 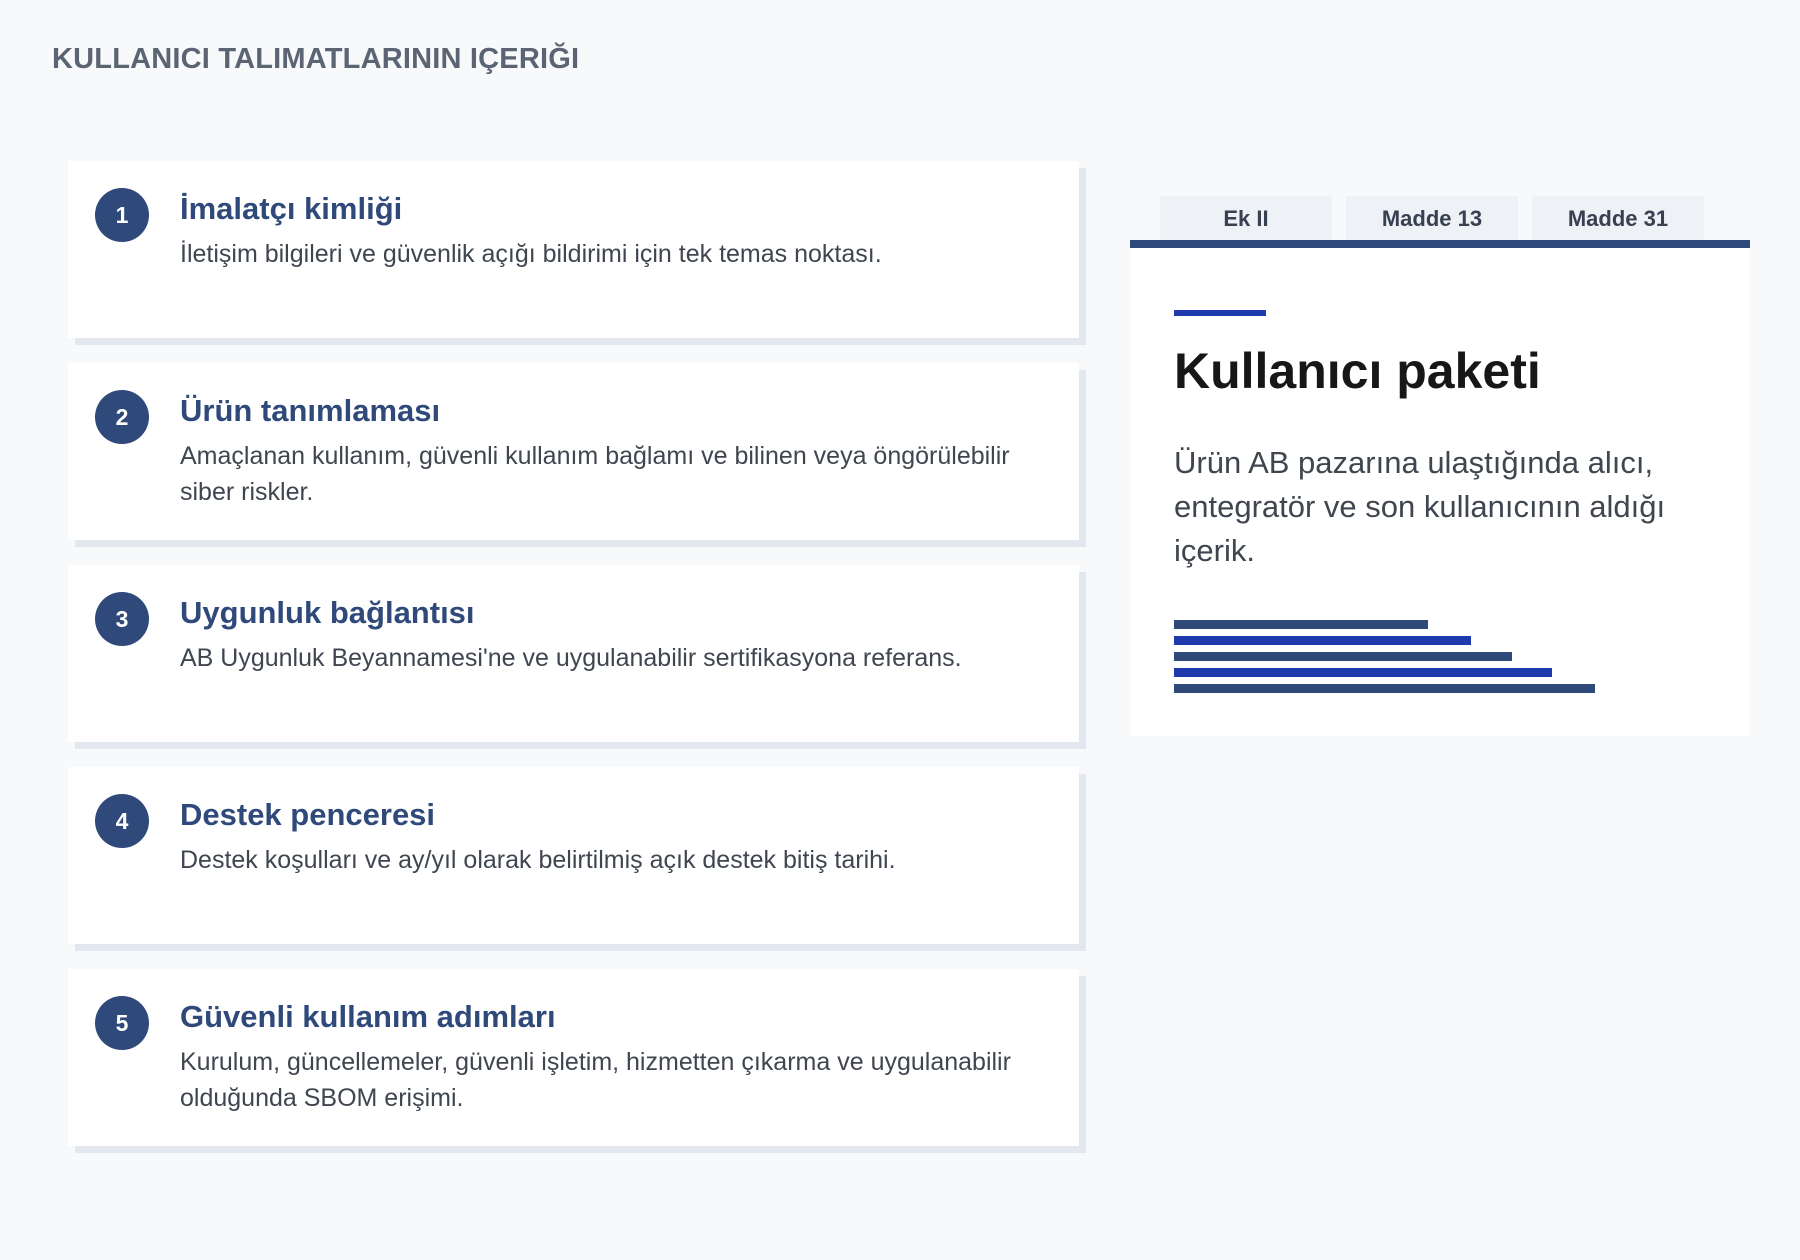 I want to click on step-title: Destek penceresi, so click(x=308, y=814).